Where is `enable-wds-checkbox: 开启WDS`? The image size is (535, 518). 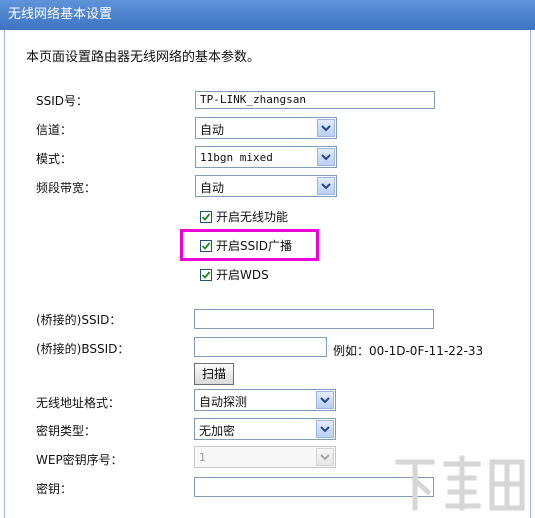 enable-wds-checkbox: 开启WDS is located at coordinates (234, 274).